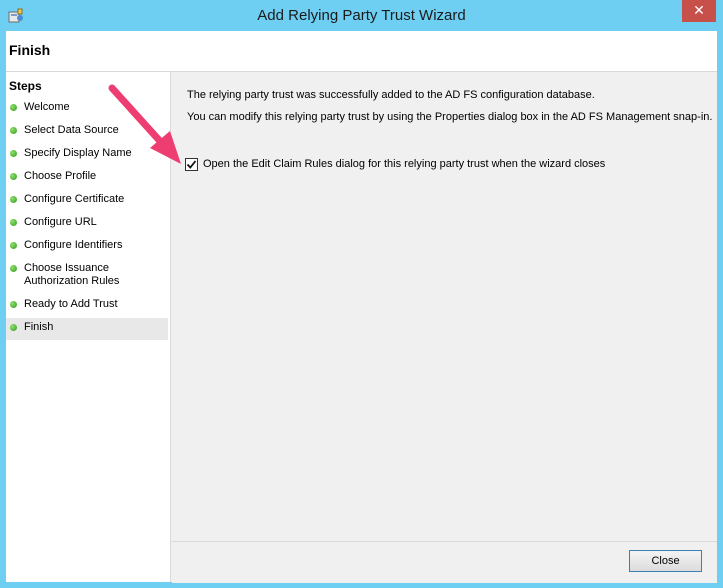 Image resolution: width=723 pixels, height=588 pixels. Describe the element at coordinates (13, 327) in the screenshot. I see `step-current-icon` at that location.